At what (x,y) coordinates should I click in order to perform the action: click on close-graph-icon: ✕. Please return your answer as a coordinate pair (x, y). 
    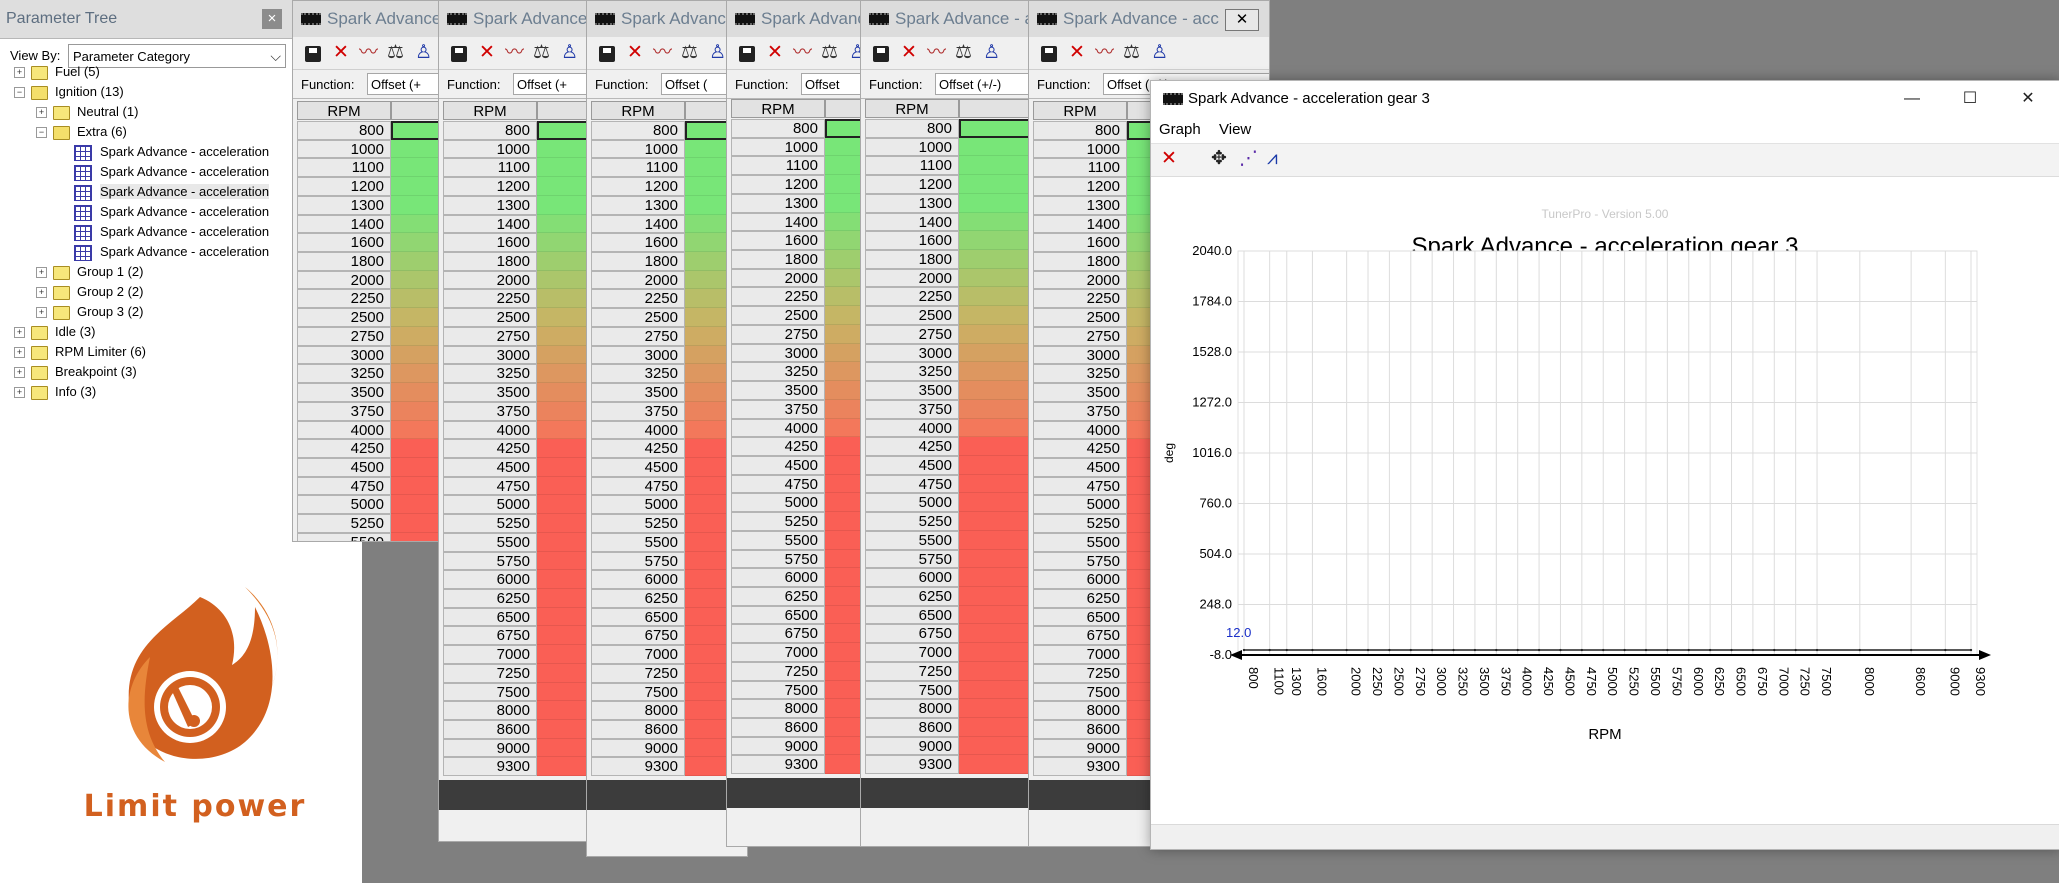
    Looking at the image, I should click on (1169, 159).